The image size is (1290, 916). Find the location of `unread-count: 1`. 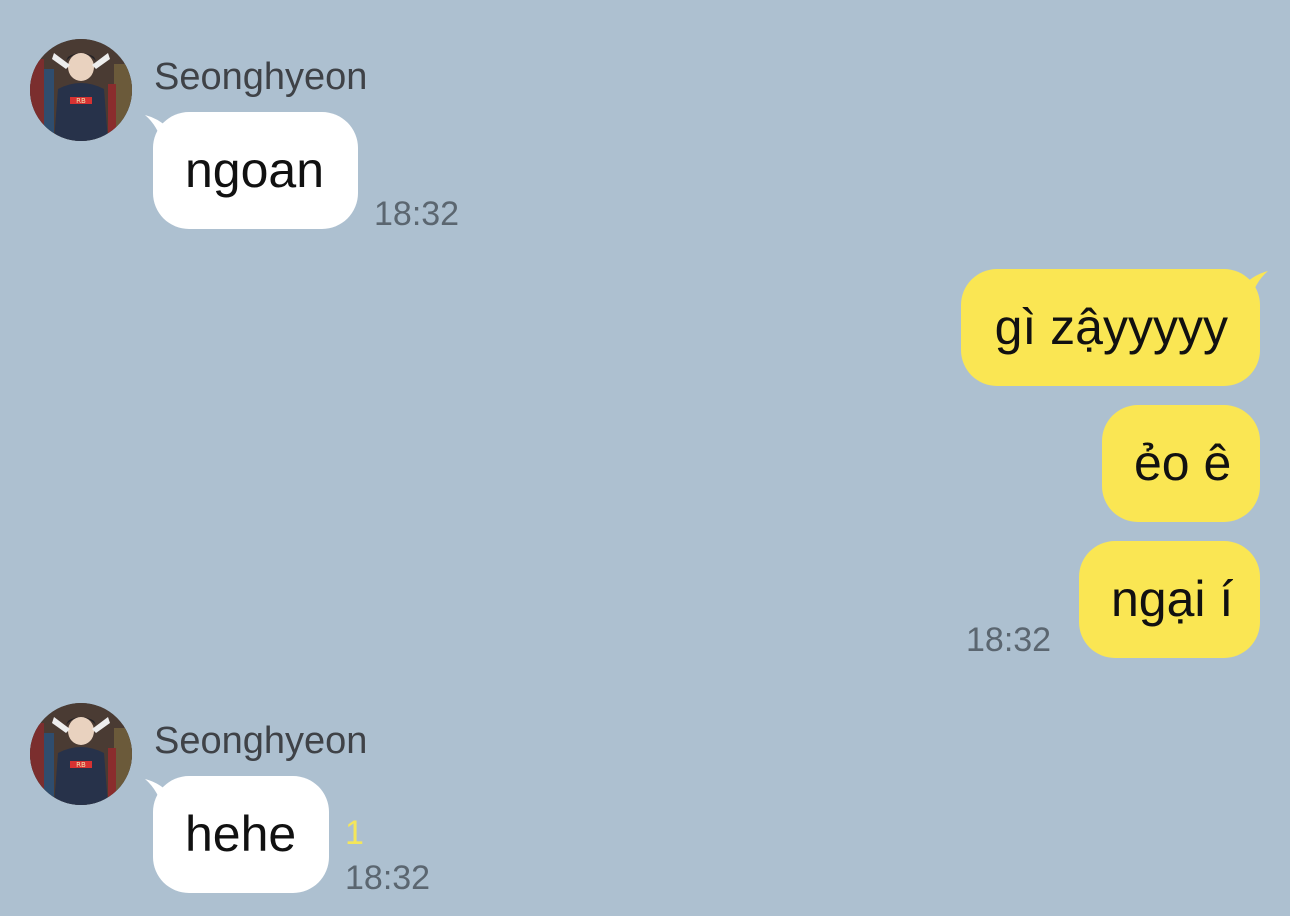

unread-count: 1 is located at coordinates (354, 833).